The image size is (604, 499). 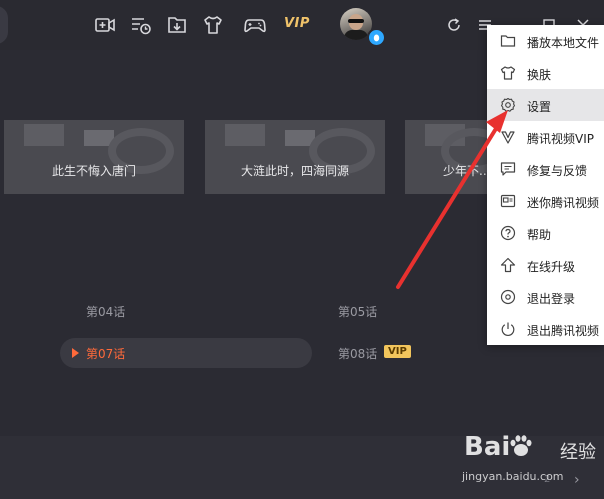 What do you see at coordinates (508, 73) in the screenshot?
I see `tshirt-icon` at bounding box center [508, 73].